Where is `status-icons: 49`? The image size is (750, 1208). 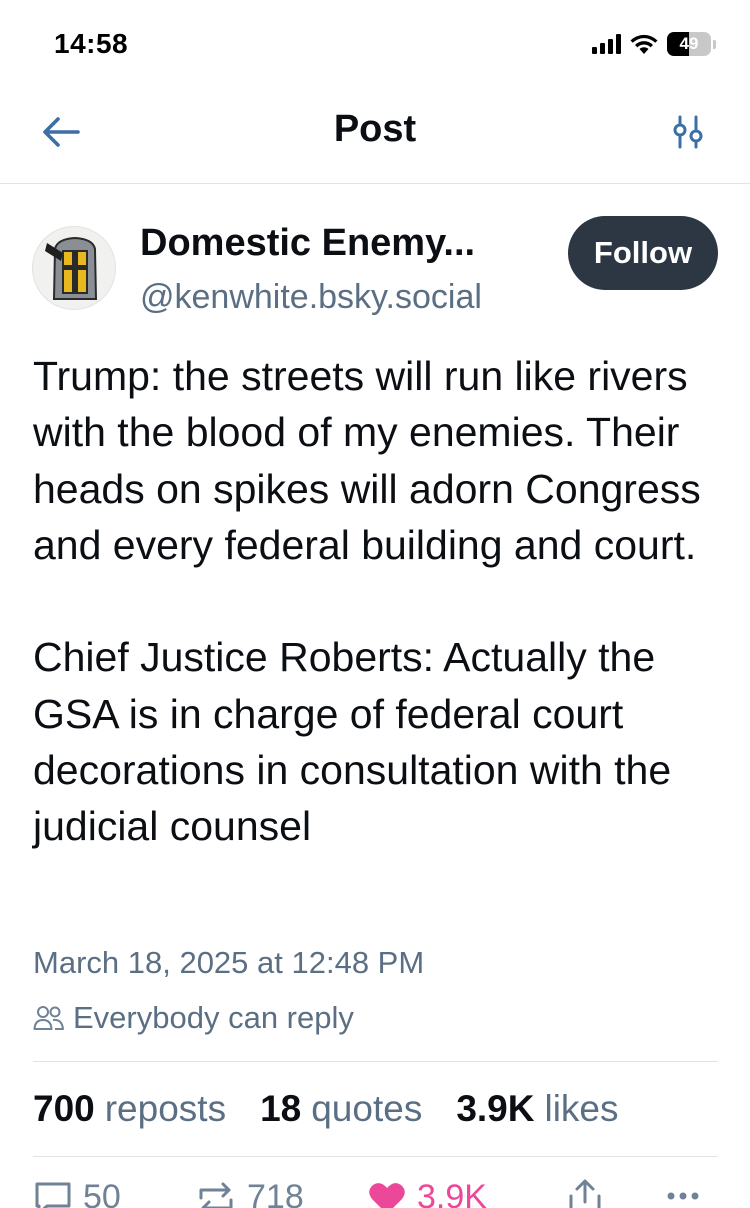 status-icons: 49 is located at coordinates (654, 44).